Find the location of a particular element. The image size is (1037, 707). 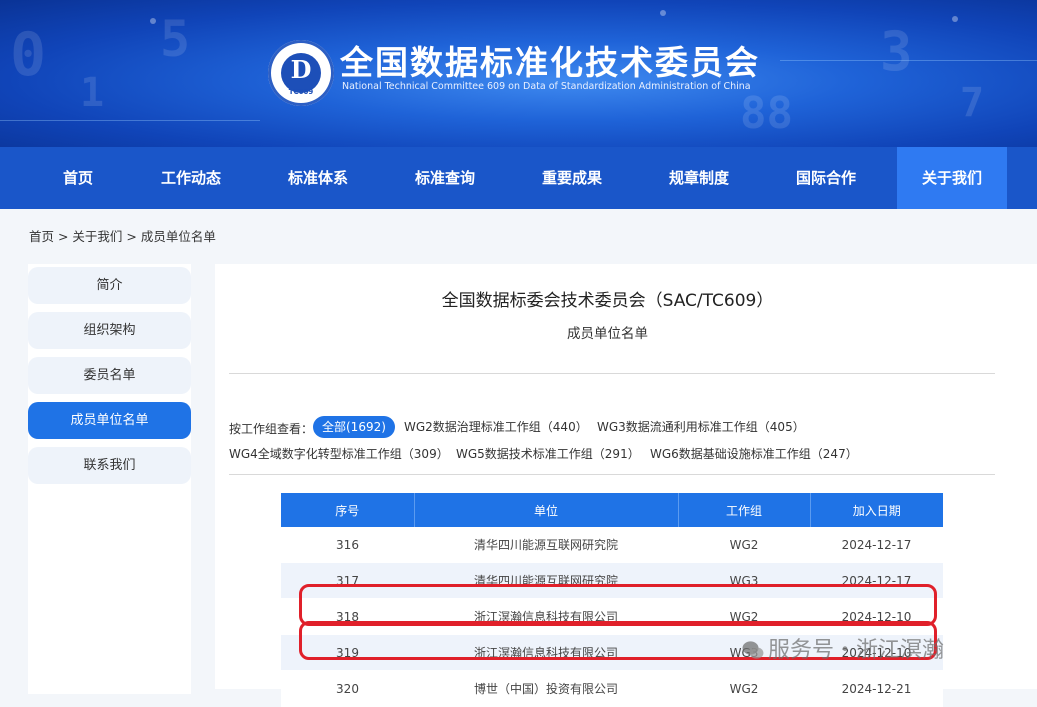

column-header-unit: 单位 is located at coordinates (546, 510).